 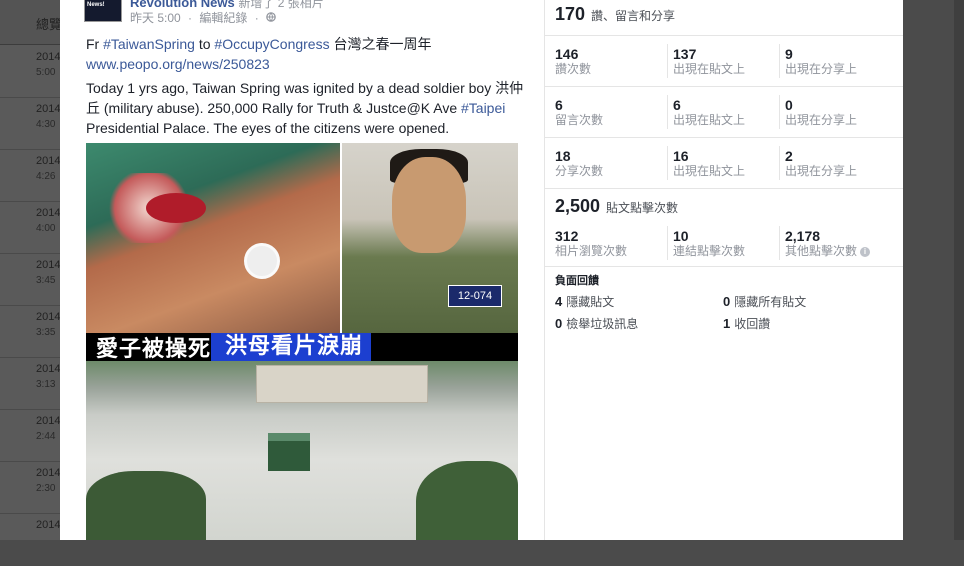 I want to click on comments-on-shares-count: 0, so click(x=789, y=105).